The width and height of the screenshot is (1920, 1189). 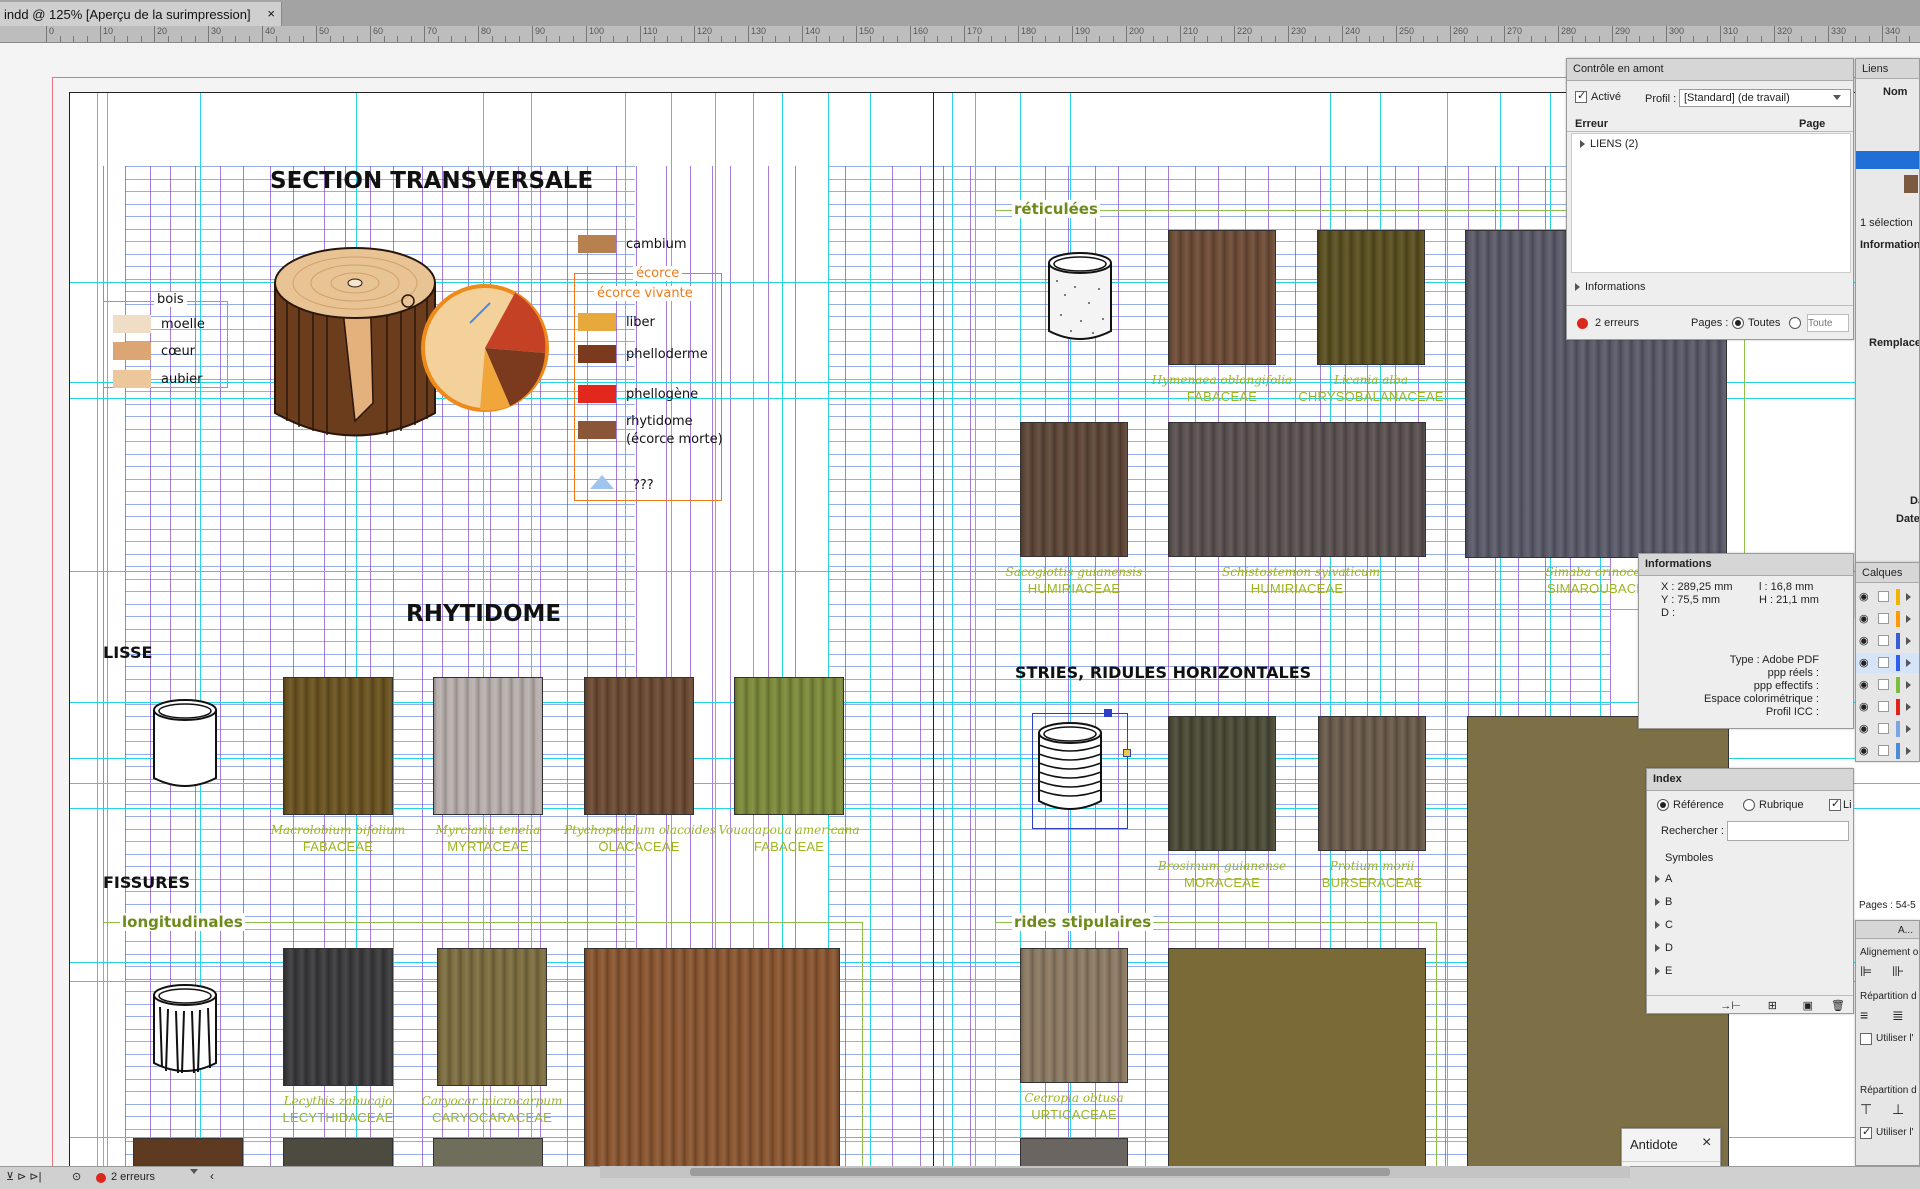 What do you see at coordinates (1591, 124) in the screenshot?
I see `col-error: Erreur` at bounding box center [1591, 124].